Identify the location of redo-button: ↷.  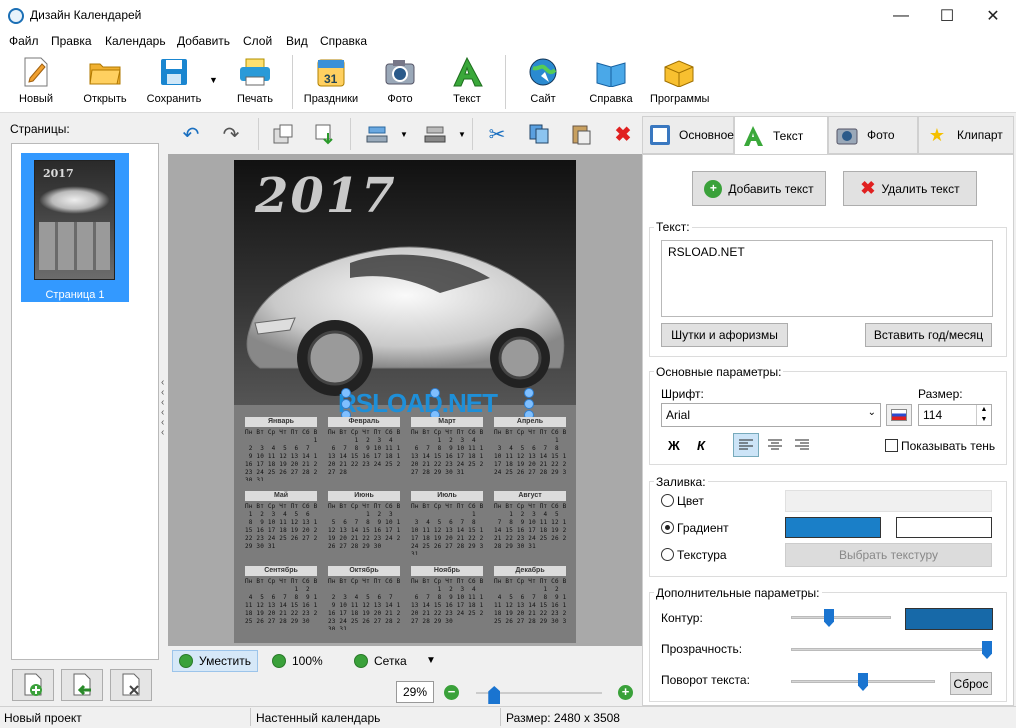
(231, 134).